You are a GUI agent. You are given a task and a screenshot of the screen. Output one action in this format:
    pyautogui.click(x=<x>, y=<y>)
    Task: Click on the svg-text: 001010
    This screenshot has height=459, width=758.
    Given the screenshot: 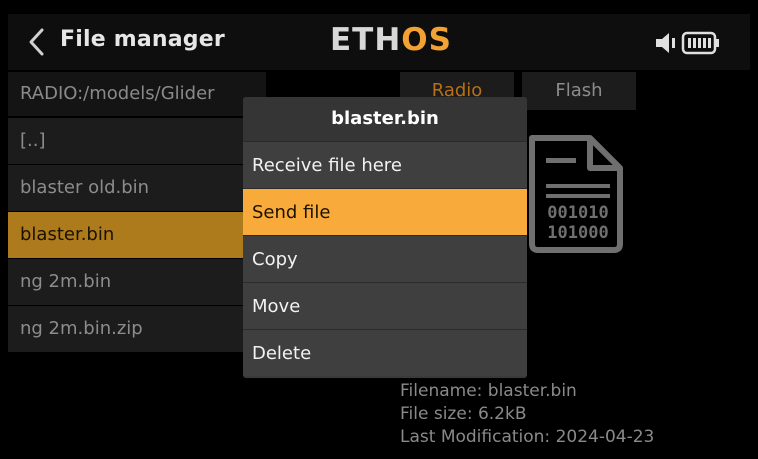 What is the action you would take?
    pyautogui.click(x=577, y=213)
    